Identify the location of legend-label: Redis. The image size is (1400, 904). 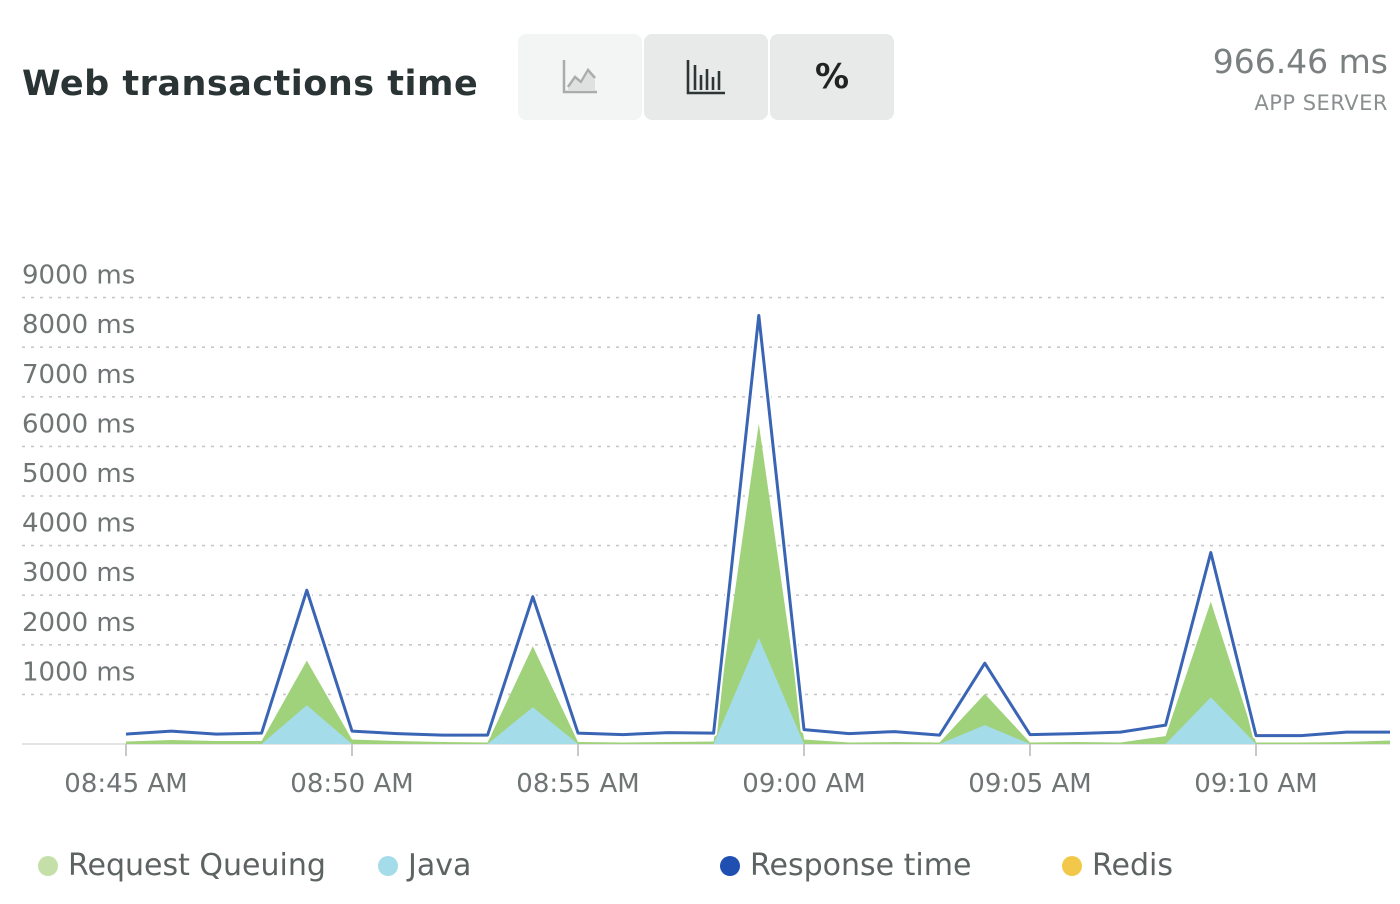
(1132, 865).